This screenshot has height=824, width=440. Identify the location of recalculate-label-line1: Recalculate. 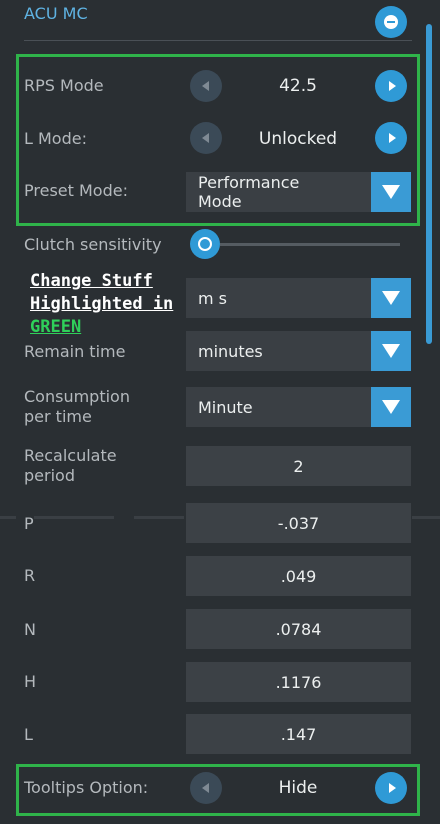
(70, 455).